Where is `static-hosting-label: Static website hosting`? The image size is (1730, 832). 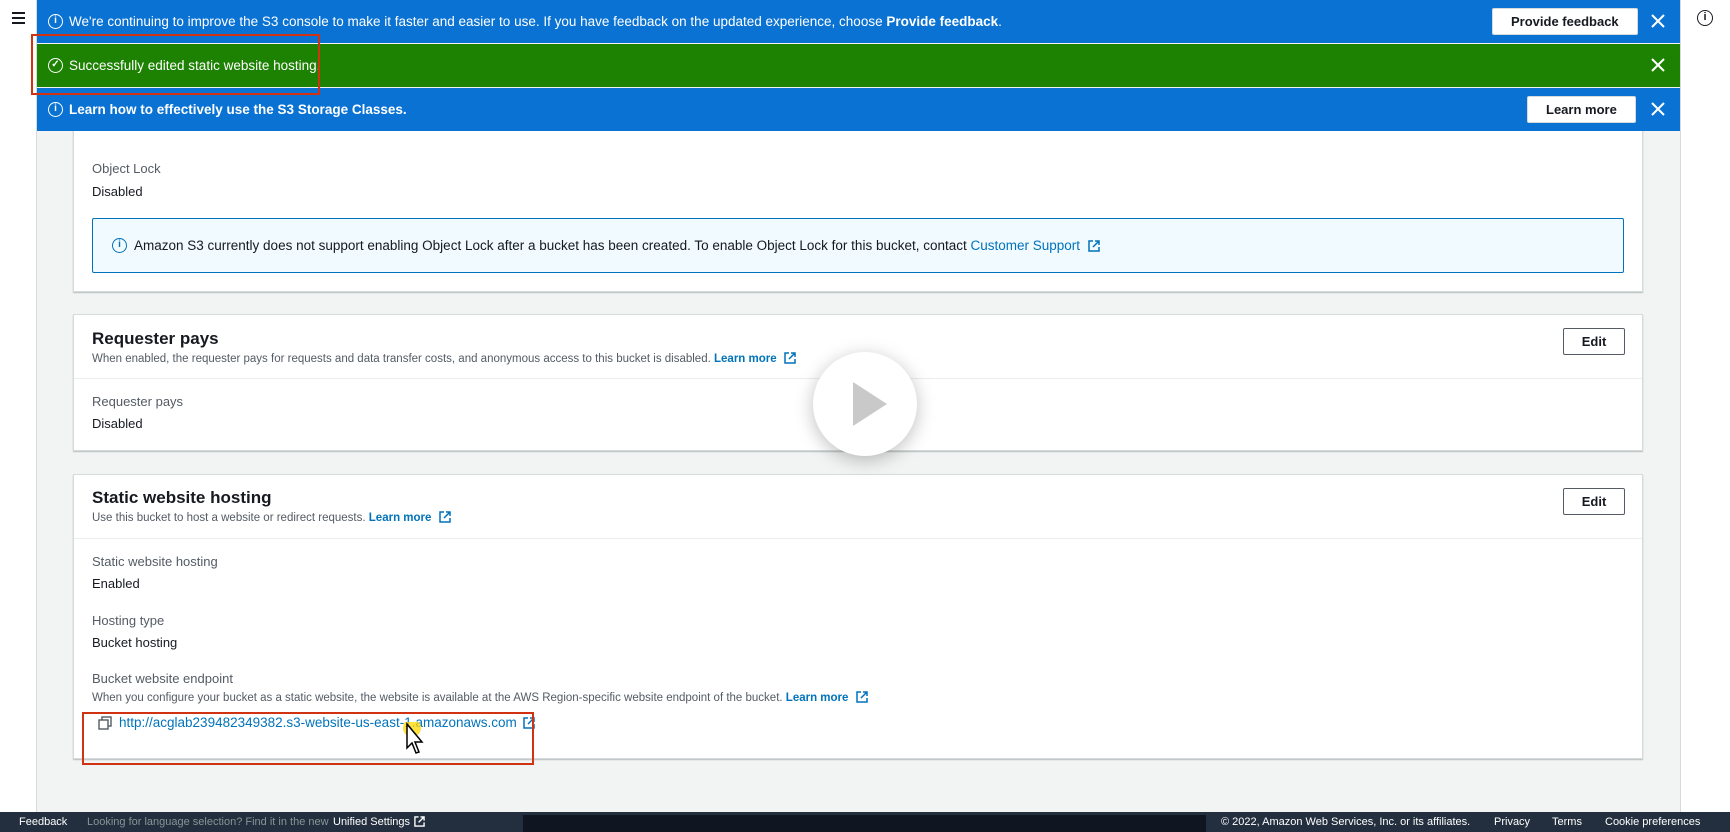
static-hosting-label: Static website hosting is located at coordinates (155, 561).